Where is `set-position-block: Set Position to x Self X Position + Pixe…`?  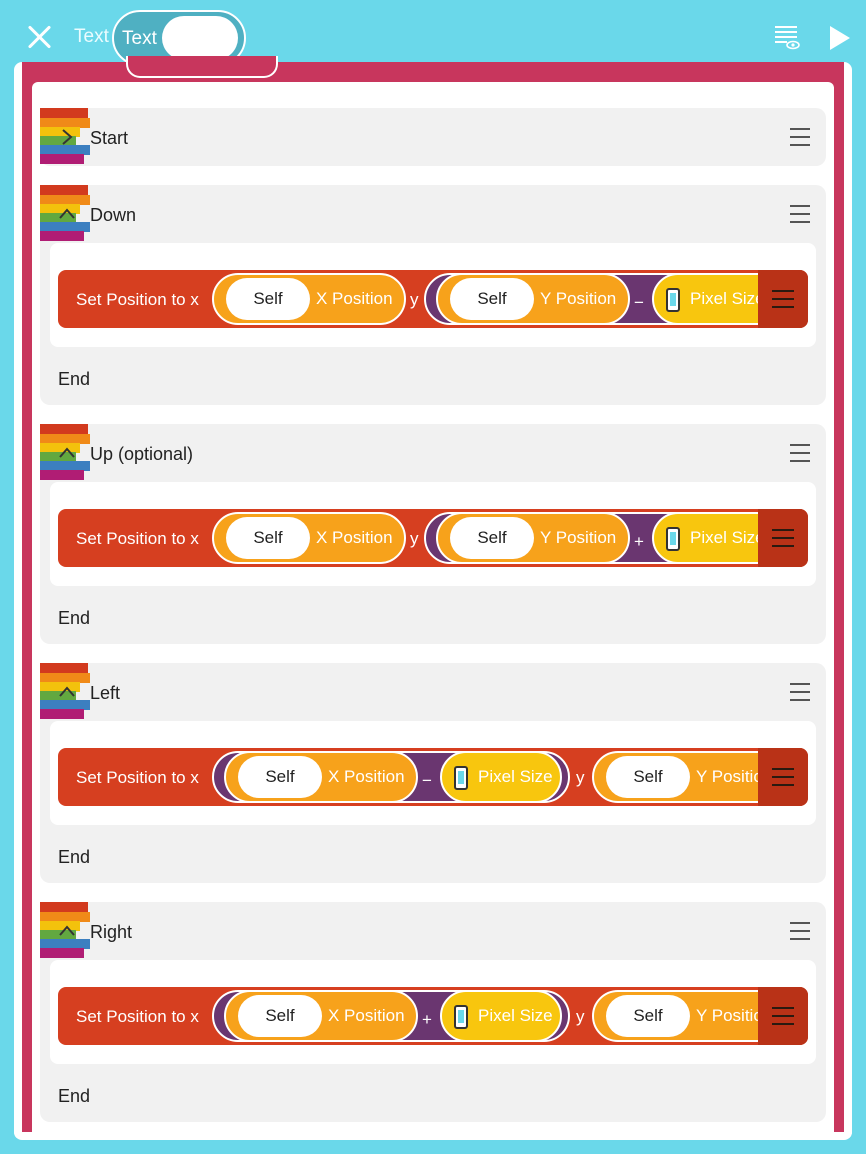
set-position-block: Set Position to x Self X Position + Pixe… is located at coordinates (433, 1016).